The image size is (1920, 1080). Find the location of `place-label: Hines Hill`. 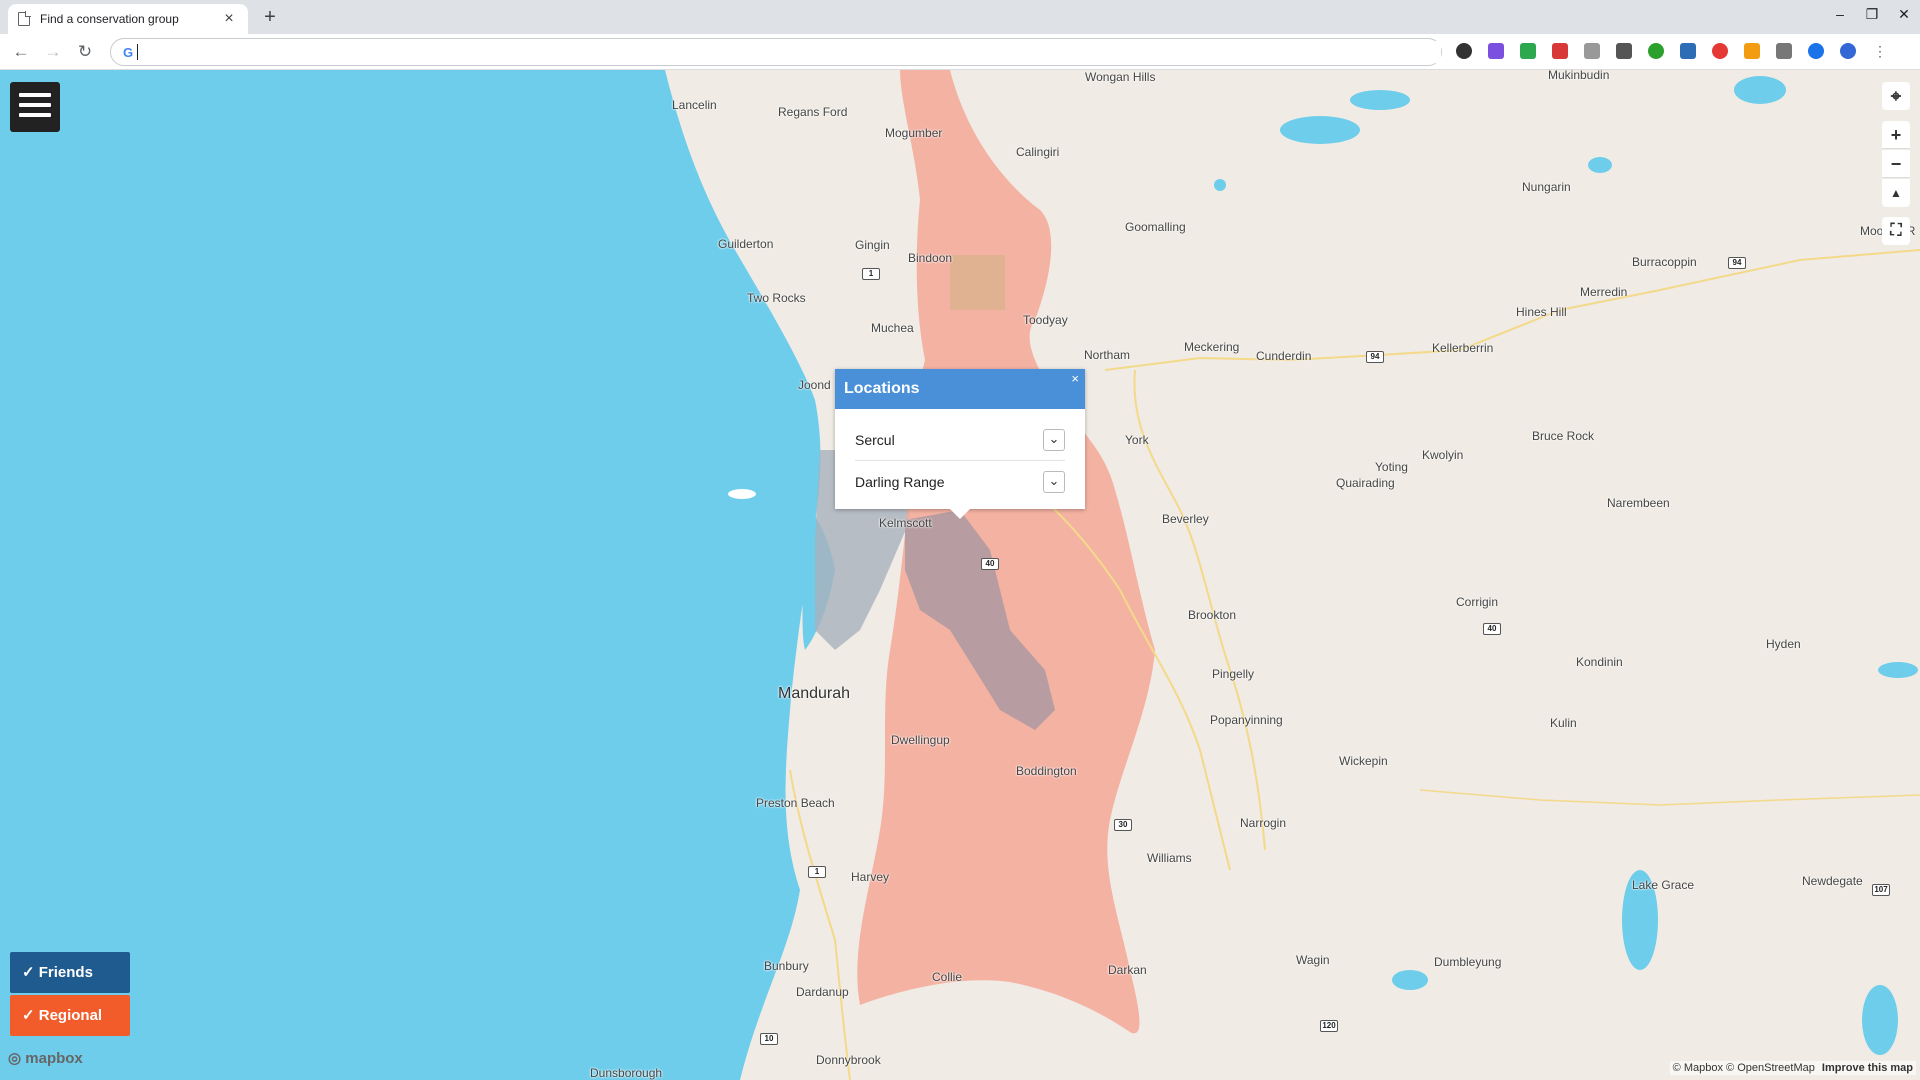

place-label: Hines Hill is located at coordinates (1541, 312).